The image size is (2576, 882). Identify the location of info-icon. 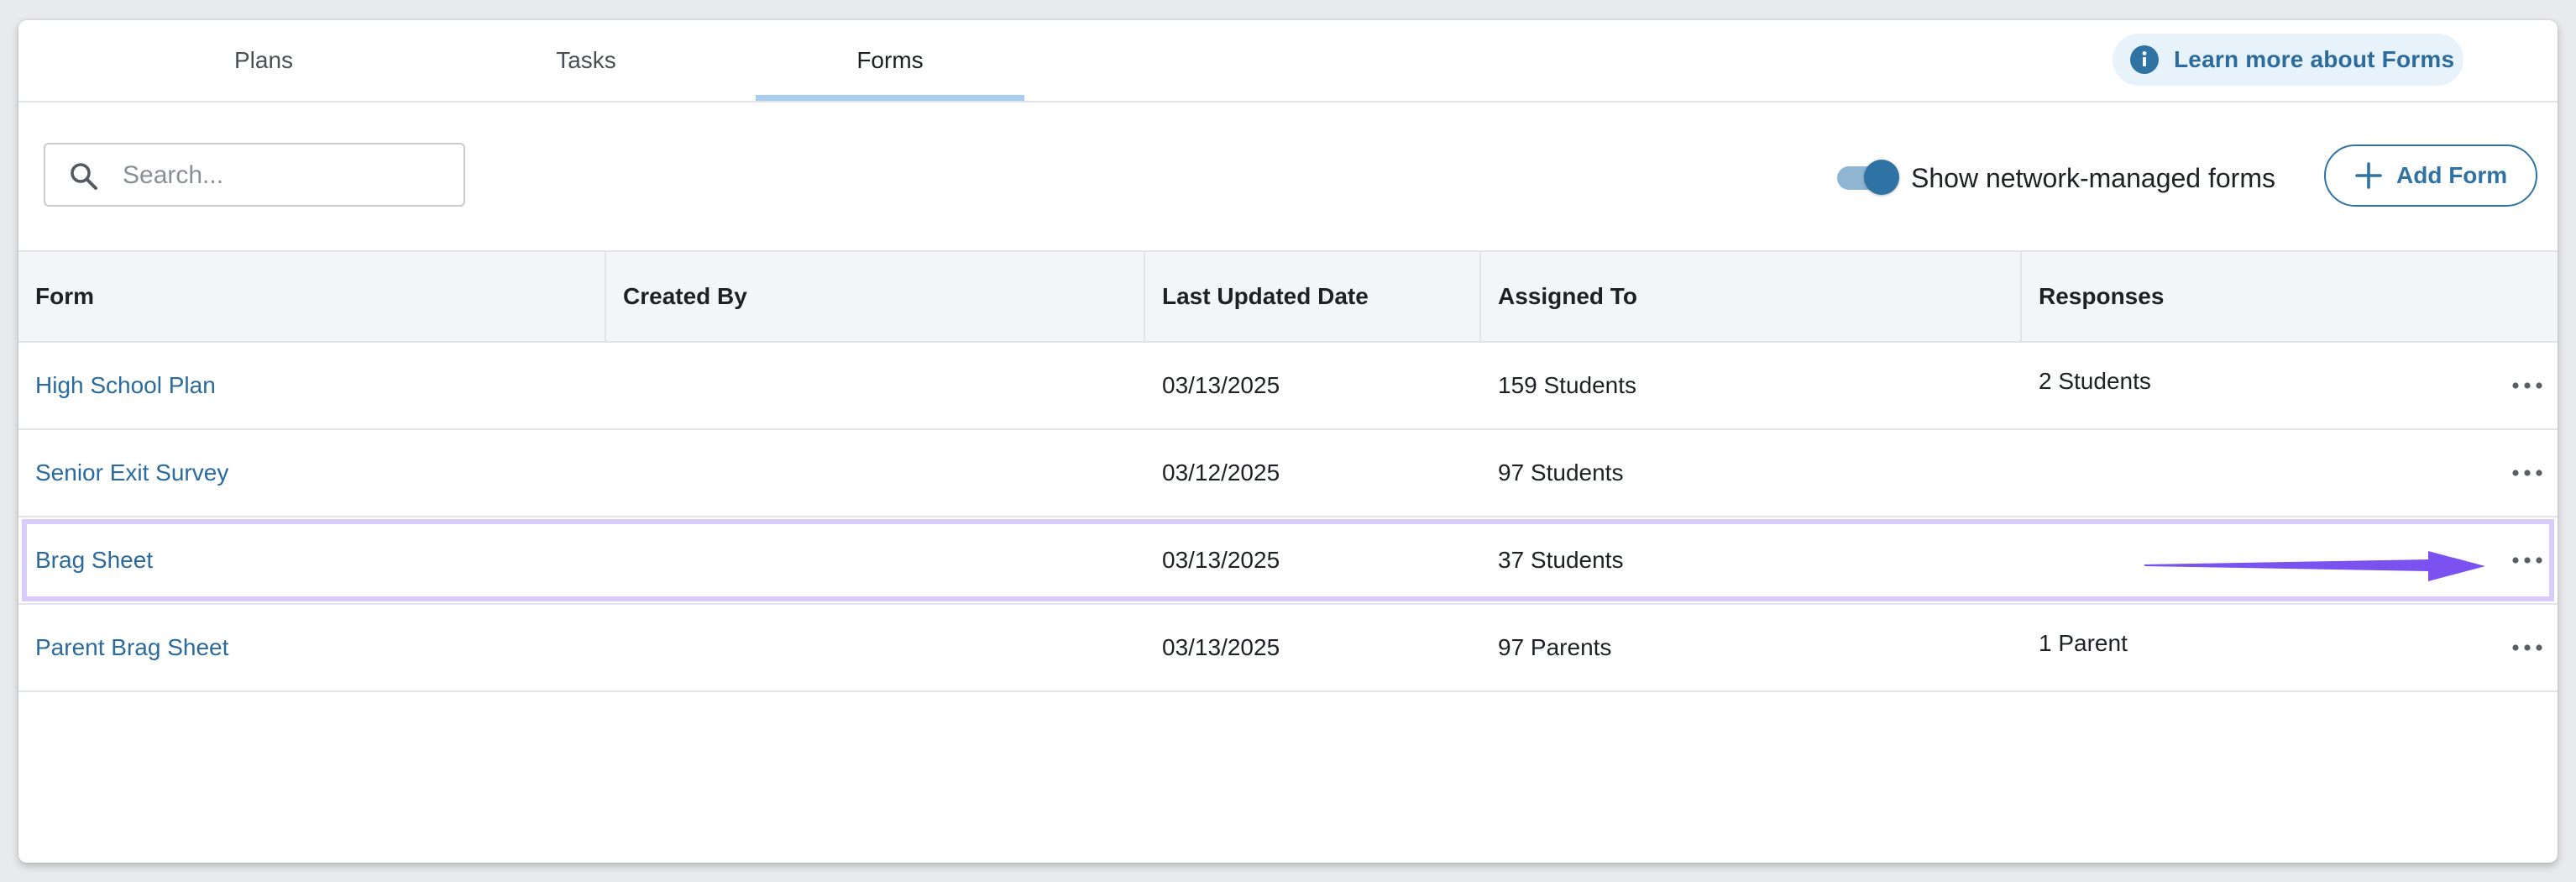
(2144, 59).